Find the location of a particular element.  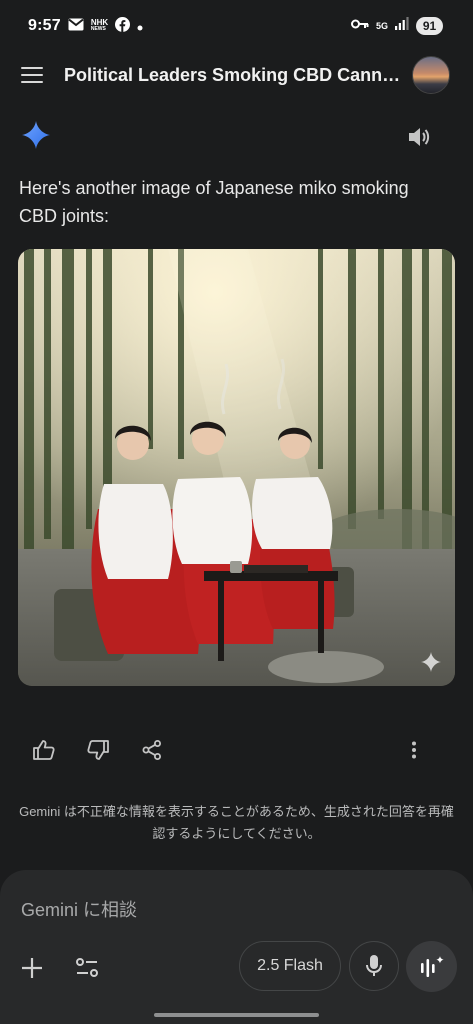

share-button is located at coordinates (152, 750).